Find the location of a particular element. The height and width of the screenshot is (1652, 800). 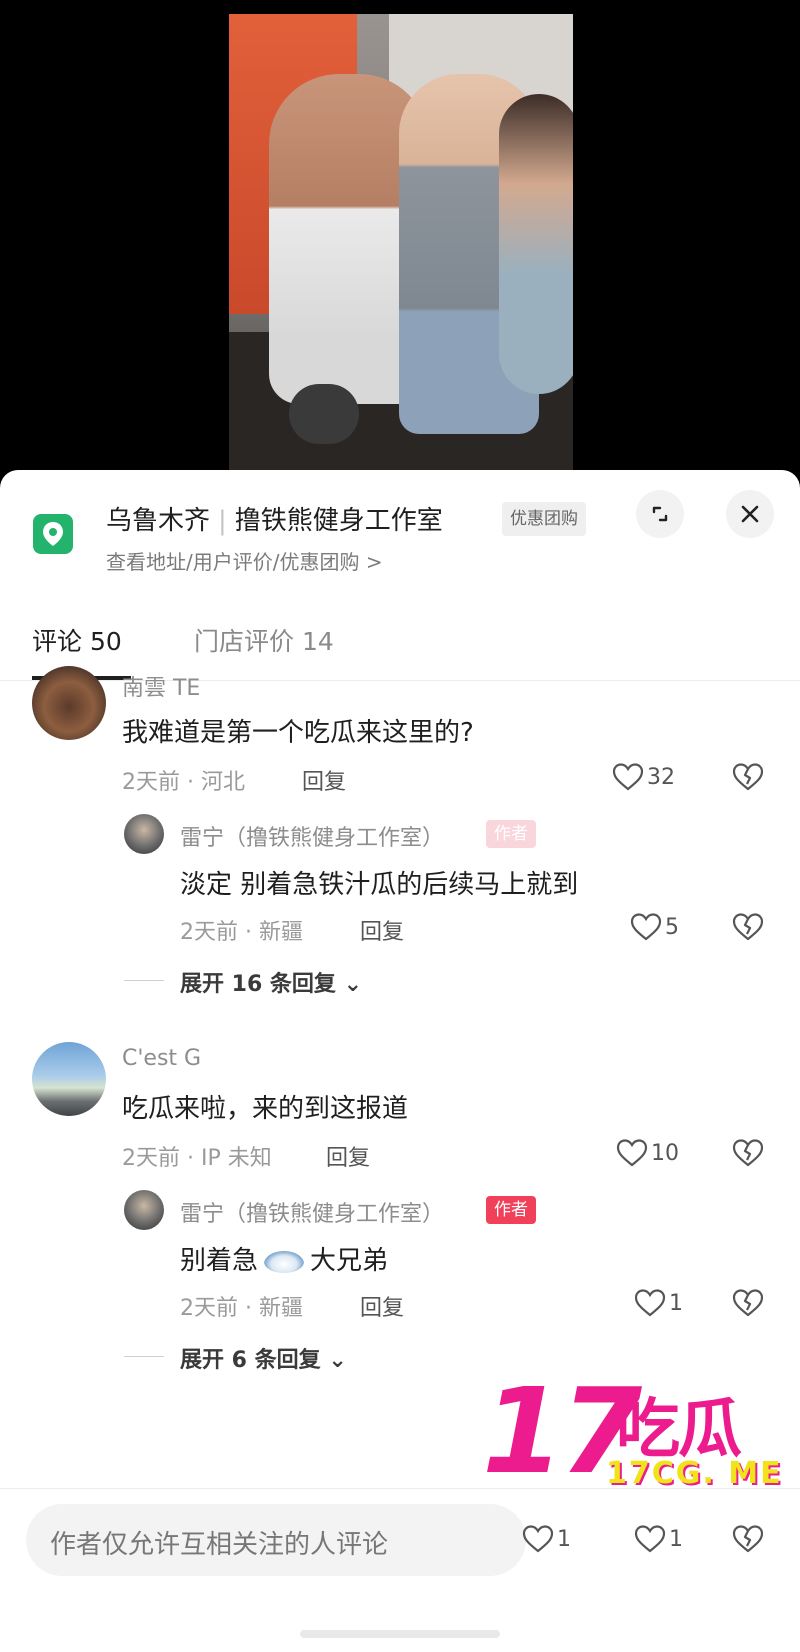

location-title: 乌鲁木齐 | 撸铁熊健身工作室 is located at coordinates (274, 518).